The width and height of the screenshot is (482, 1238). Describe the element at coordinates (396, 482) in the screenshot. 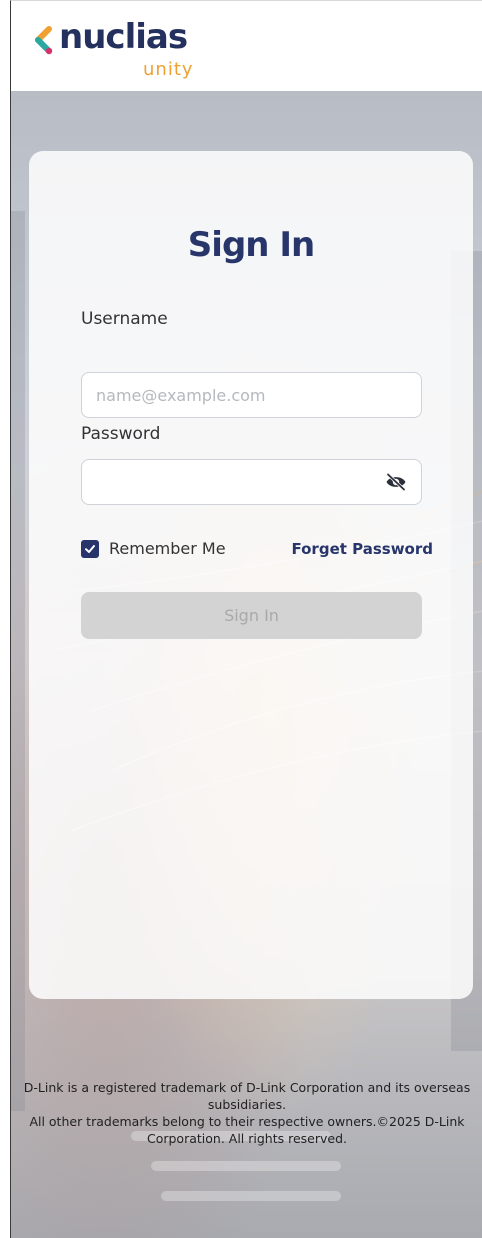

I see `eye-slash-icon` at that location.